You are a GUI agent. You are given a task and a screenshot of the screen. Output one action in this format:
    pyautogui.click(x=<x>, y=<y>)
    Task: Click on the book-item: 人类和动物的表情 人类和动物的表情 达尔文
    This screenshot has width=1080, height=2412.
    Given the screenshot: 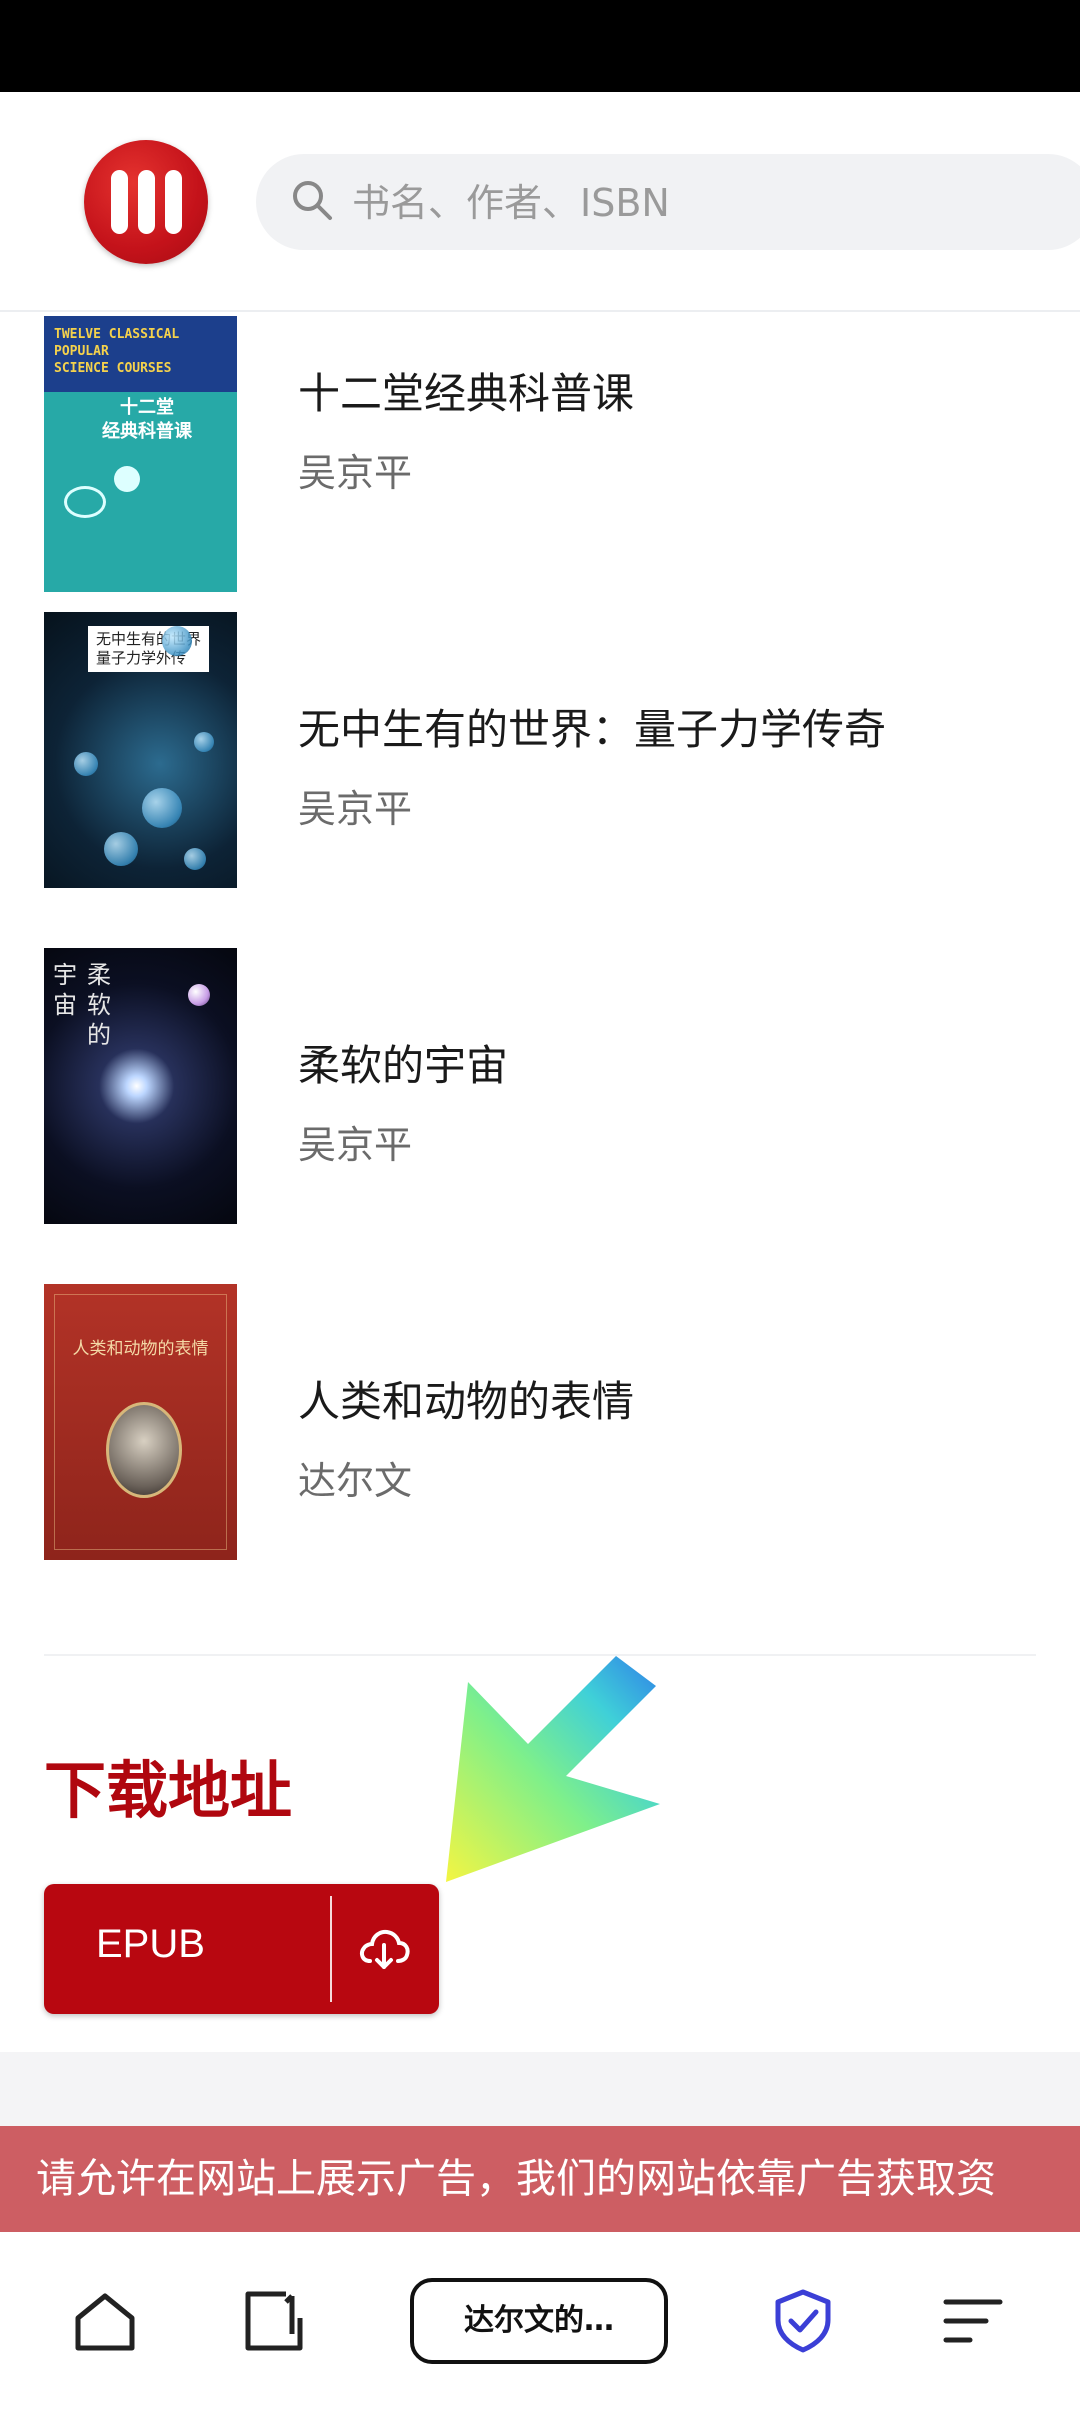 What is the action you would take?
    pyautogui.click(x=540, y=1424)
    